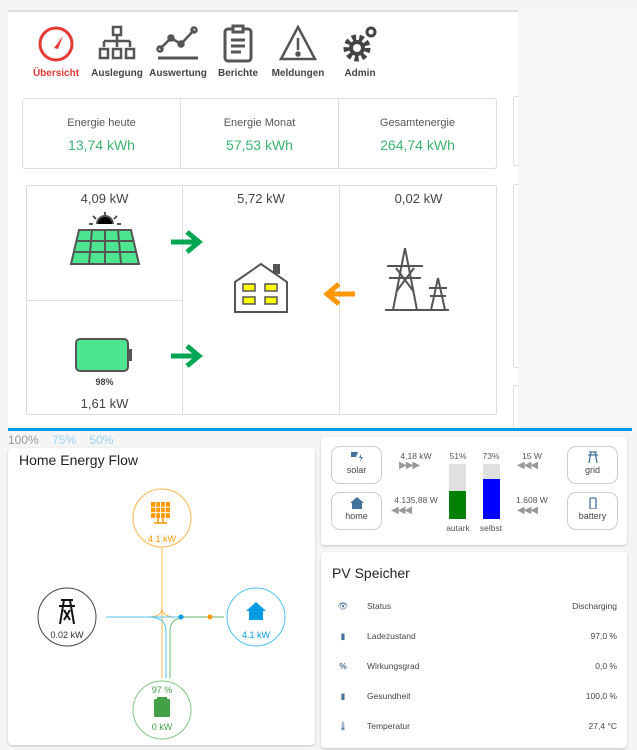 Image resolution: width=637 pixels, height=750 pixels. I want to click on stat-label: Energie Monat, so click(259, 123).